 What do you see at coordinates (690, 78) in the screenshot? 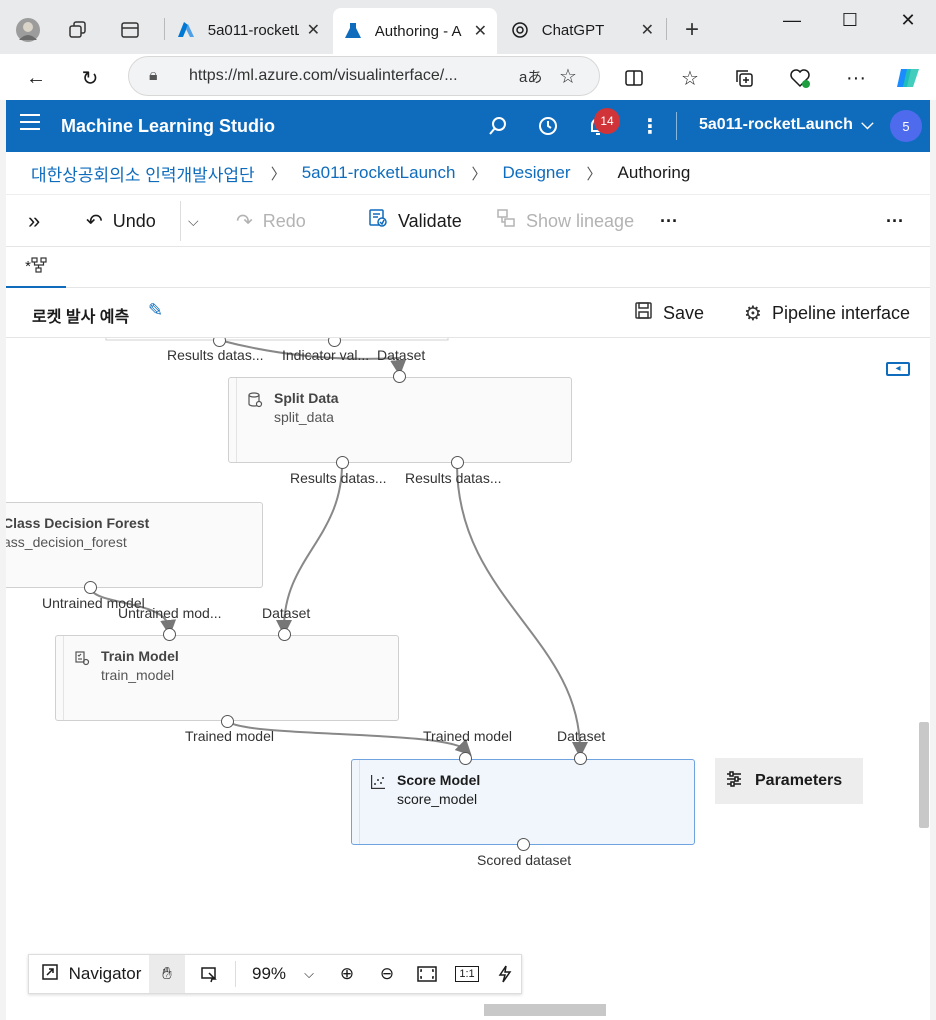
I see `favorites-icon: ☆` at bounding box center [690, 78].